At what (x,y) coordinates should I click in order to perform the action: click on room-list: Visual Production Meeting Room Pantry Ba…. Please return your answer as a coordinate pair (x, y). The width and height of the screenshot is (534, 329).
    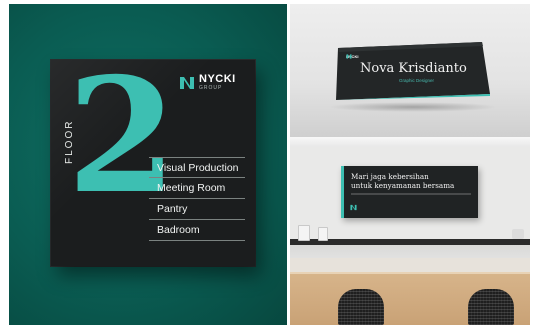
    Looking at the image, I should click on (197, 199).